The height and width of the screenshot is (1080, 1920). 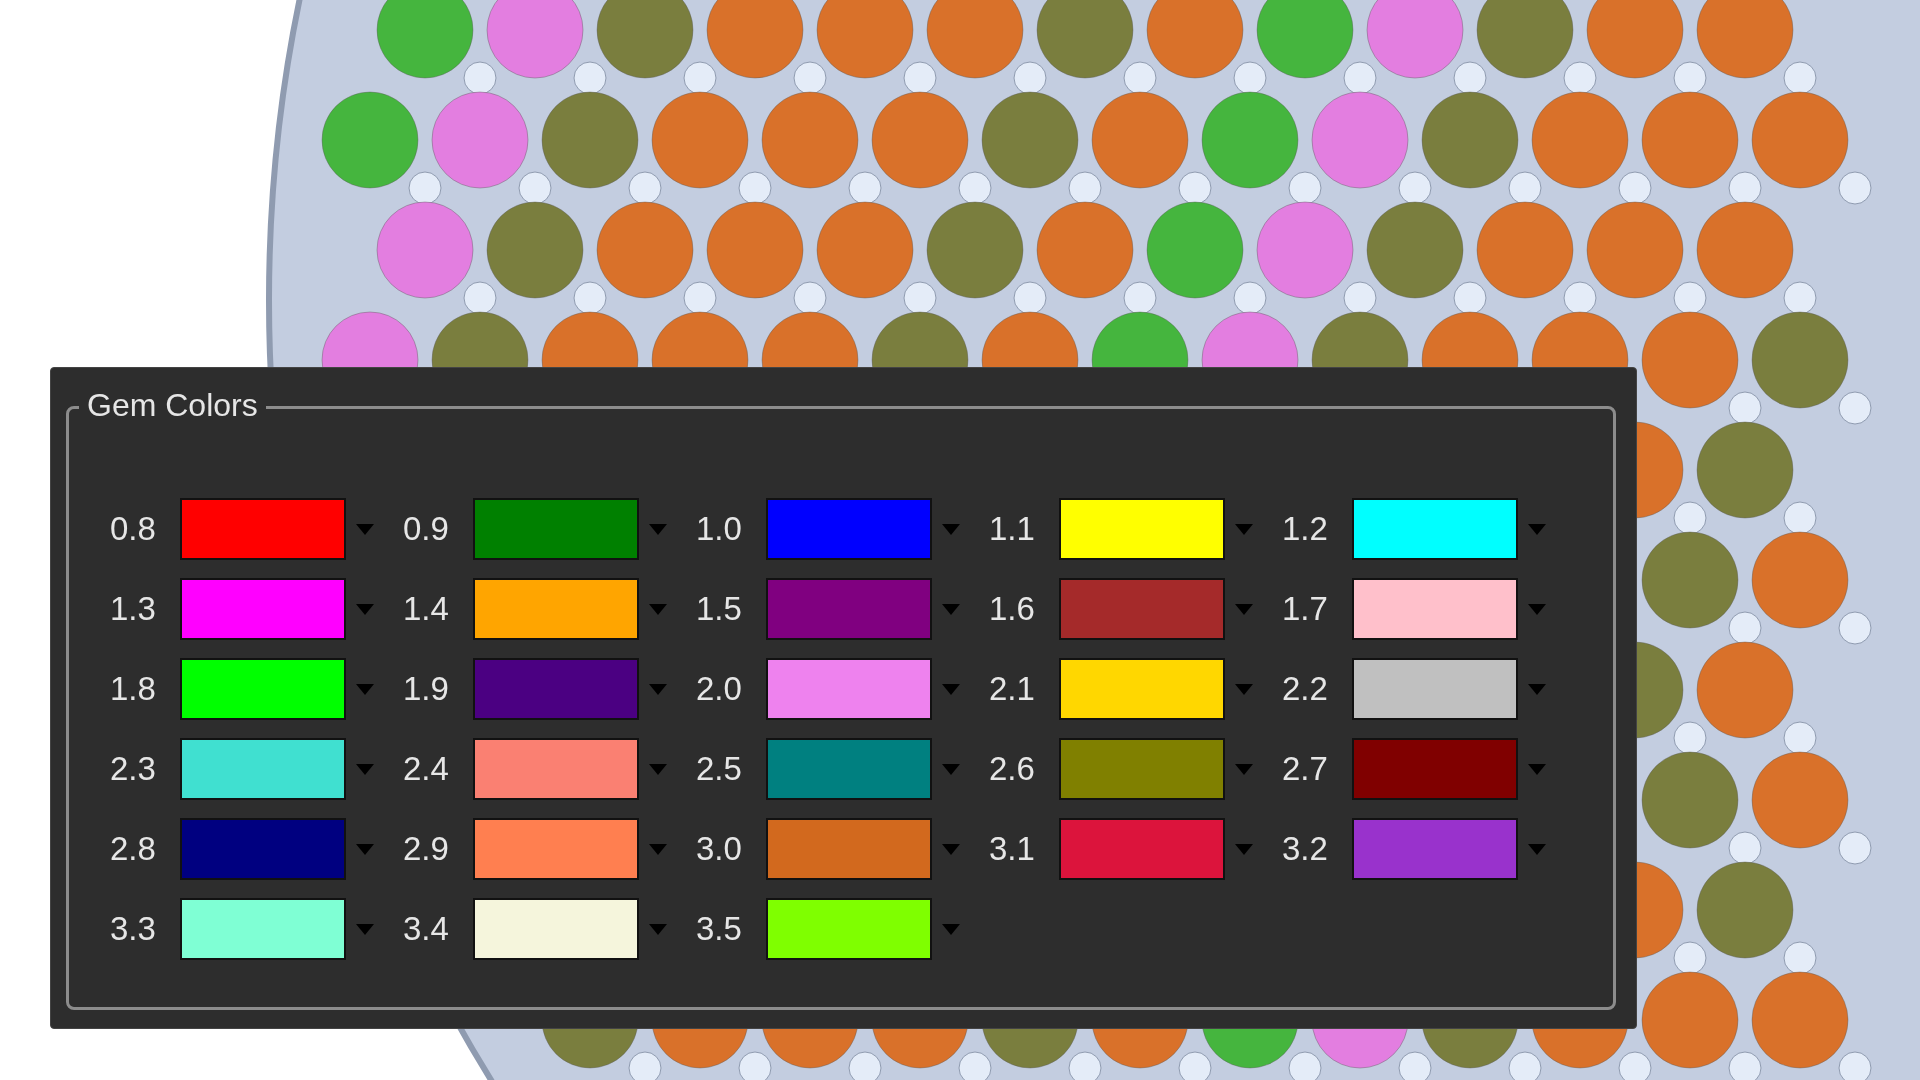 I want to click on gem-size-label: 2.5, so click(x=719, y=769).